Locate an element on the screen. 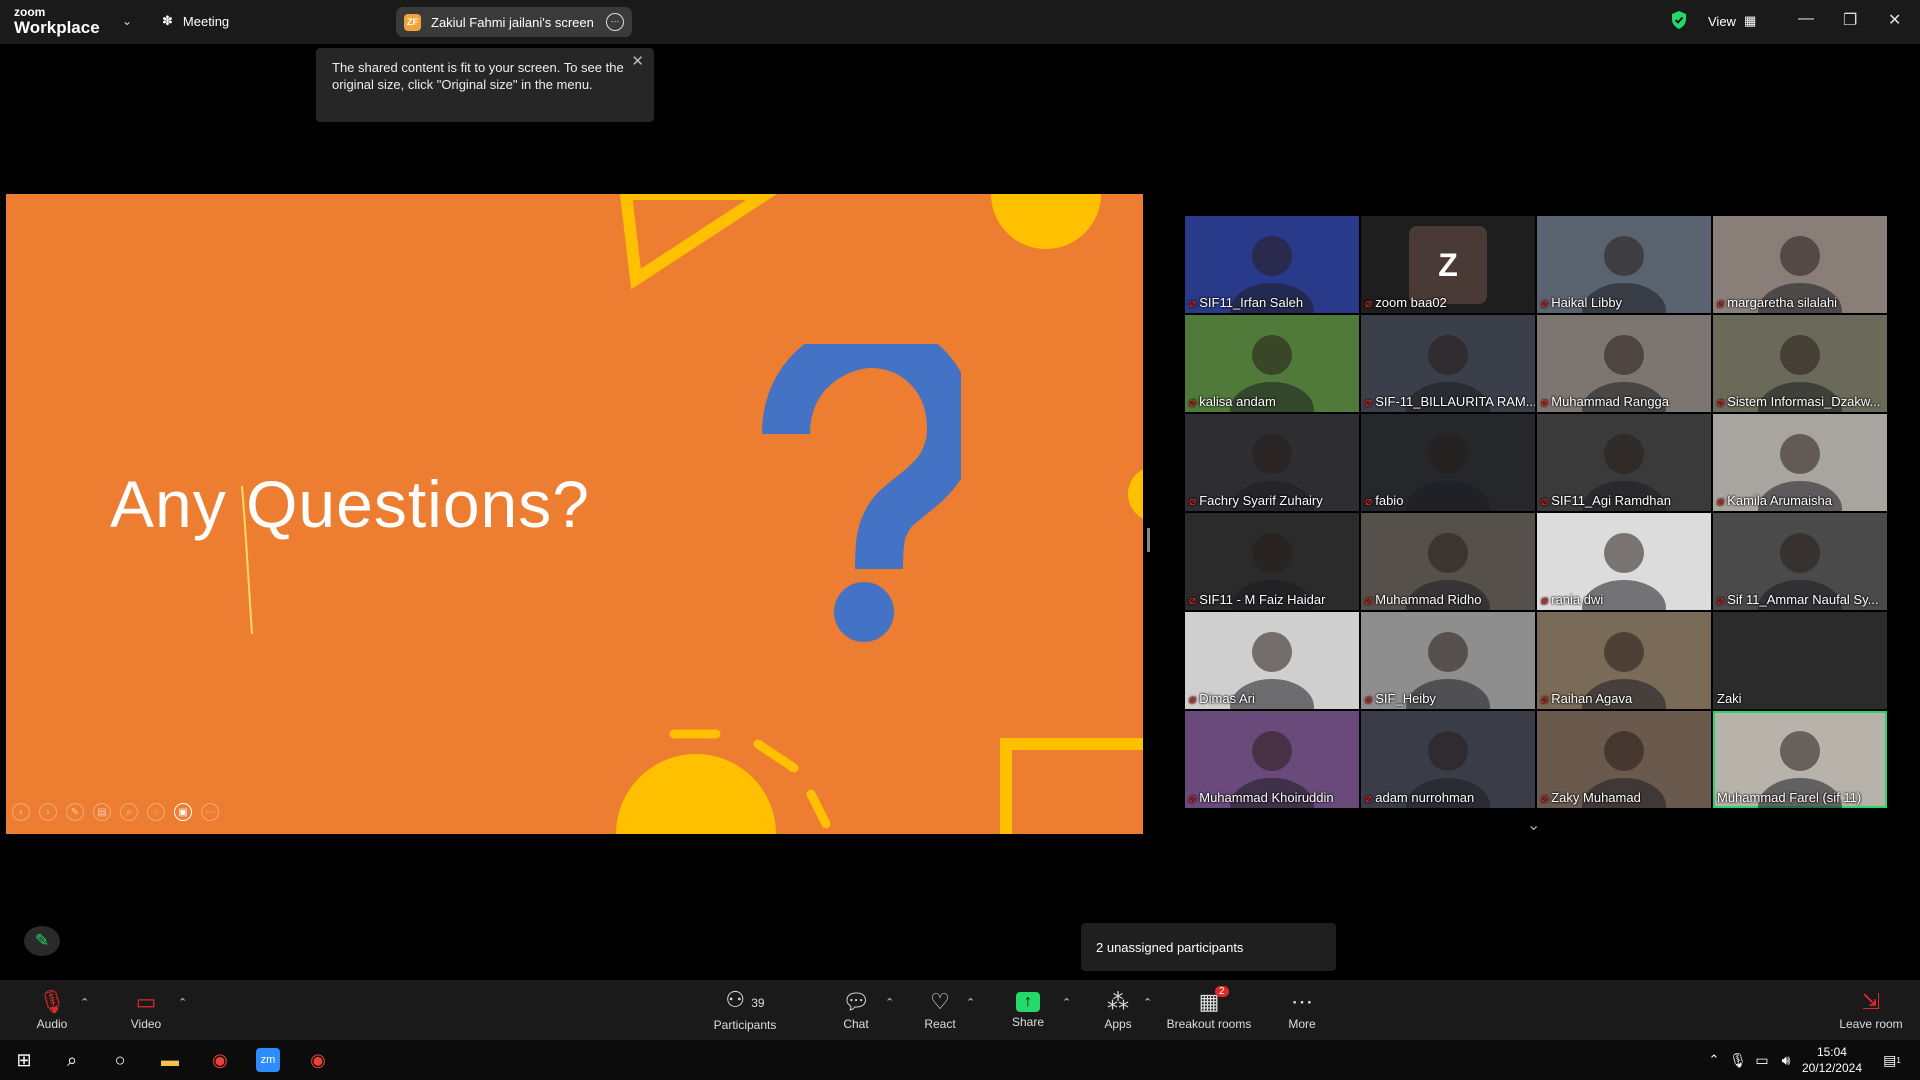  audio-button: 🎙︎ Audio is located at coordinates (52, 1010).